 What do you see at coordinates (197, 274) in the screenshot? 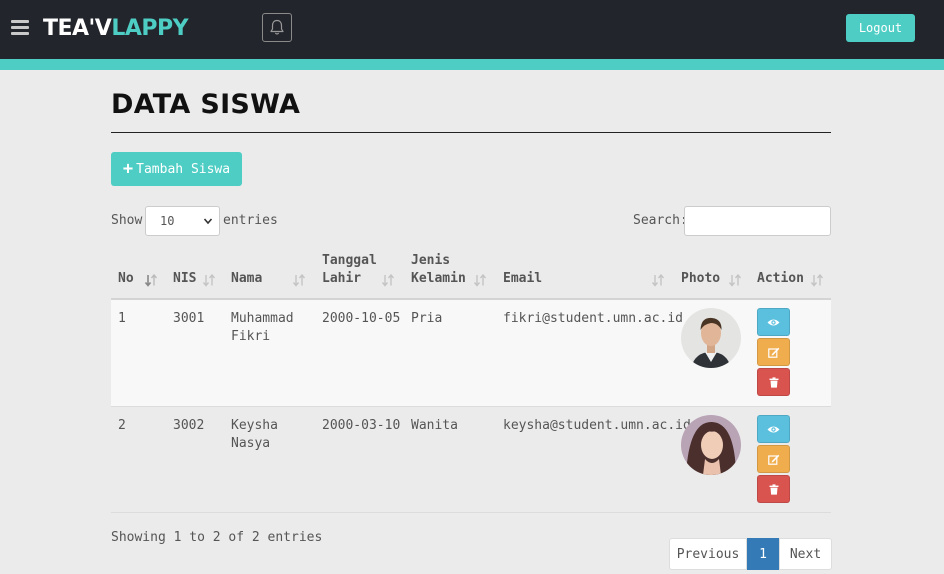
I see `column-header-nis: NIS` at bounding box center [197, 274].